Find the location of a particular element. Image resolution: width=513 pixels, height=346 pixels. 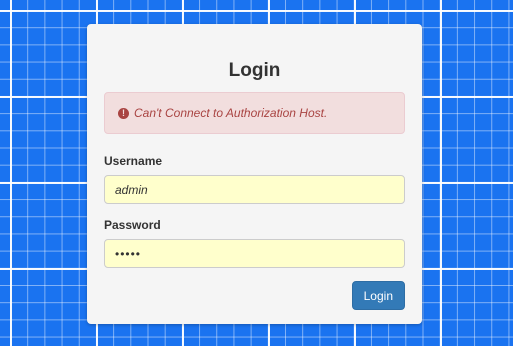

login-button: Login is located at coordinates (378, 295).